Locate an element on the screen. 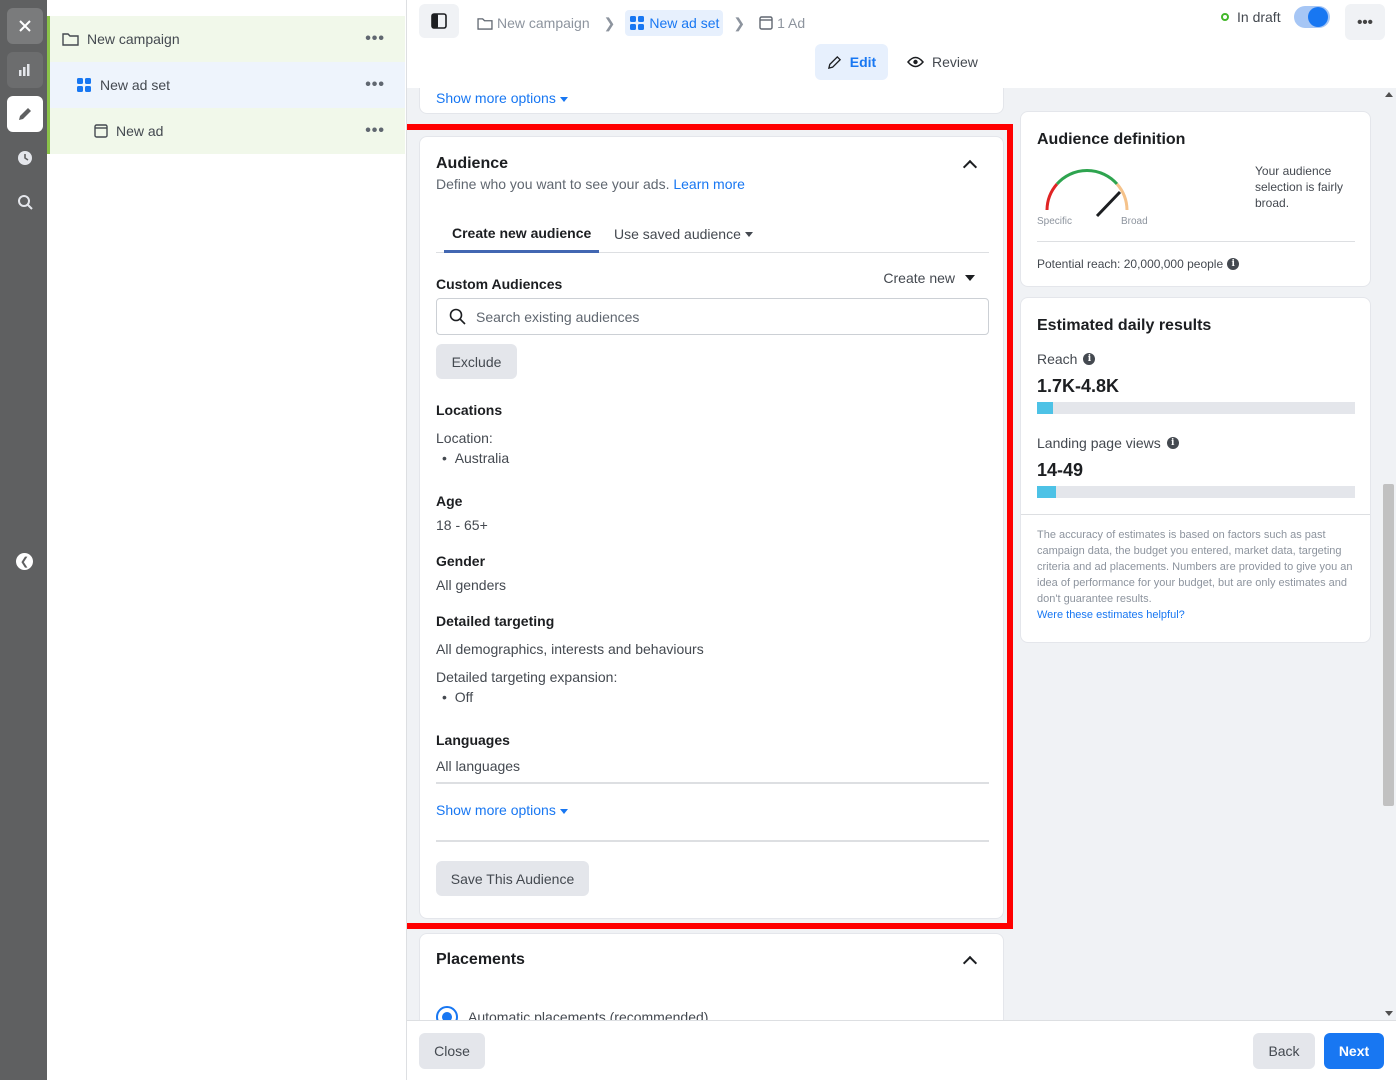  landing-page-views-bar-fill is located at coordinates (1047, 492).